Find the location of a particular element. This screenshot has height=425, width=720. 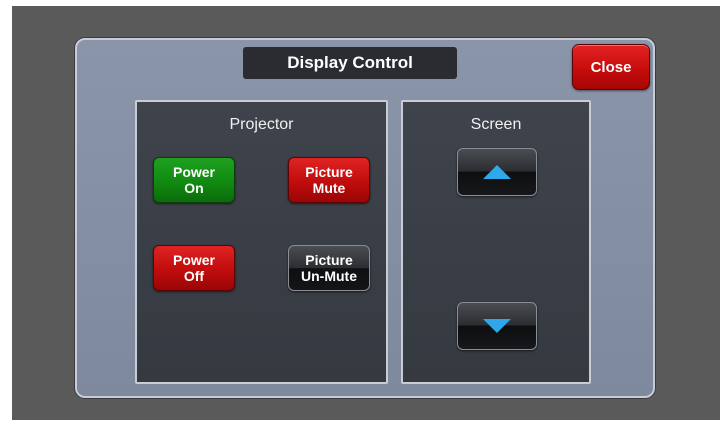

picture-mute-button: Picture Mute is located at coordinates (329, 180).